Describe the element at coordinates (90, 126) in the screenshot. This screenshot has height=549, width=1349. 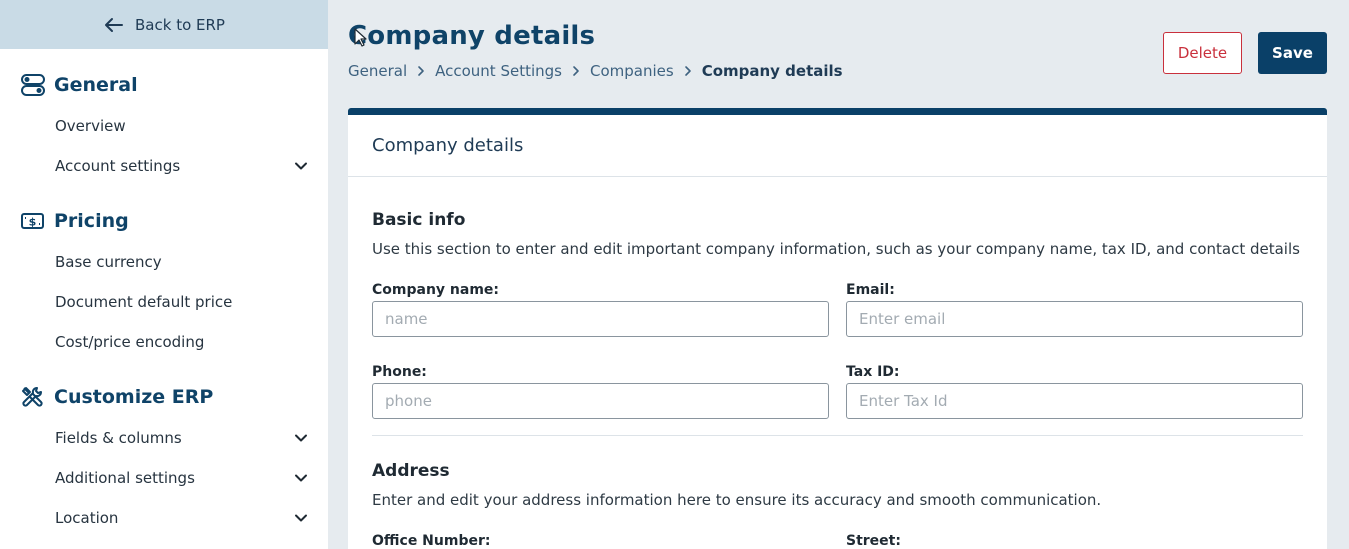
I see `sidebar-item-label: Overview` at that location.